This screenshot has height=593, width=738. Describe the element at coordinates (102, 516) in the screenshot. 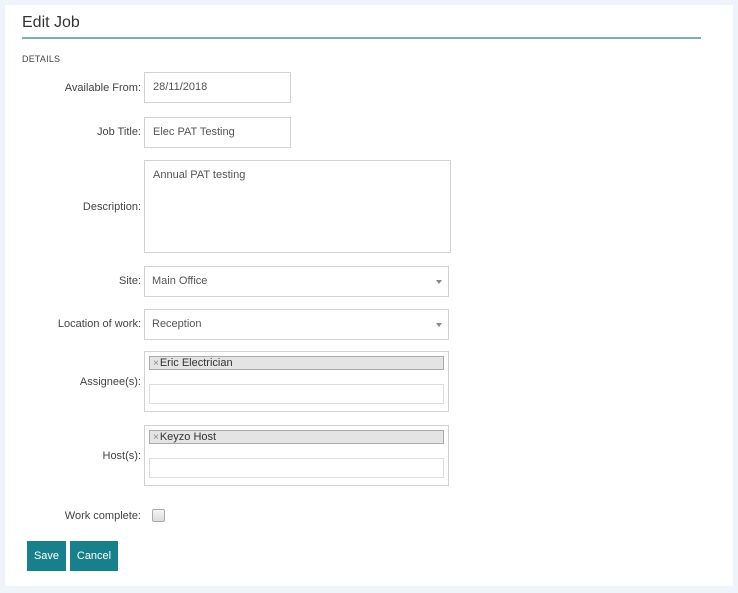

I see `work-complete-label: Work complete:` at that location.